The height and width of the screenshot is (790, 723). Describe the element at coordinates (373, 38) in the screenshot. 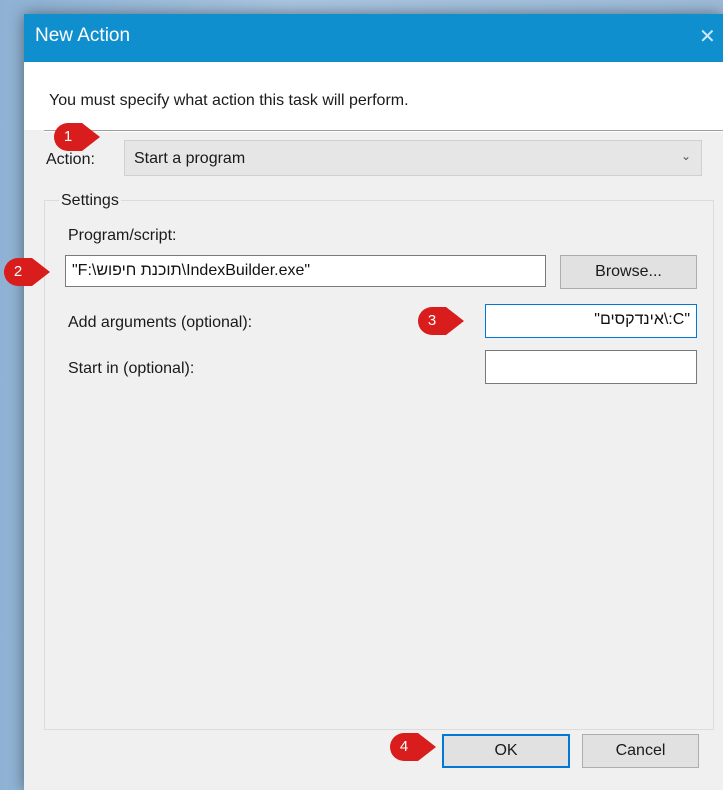

I see `title-bar: New Action ✕` at that location.